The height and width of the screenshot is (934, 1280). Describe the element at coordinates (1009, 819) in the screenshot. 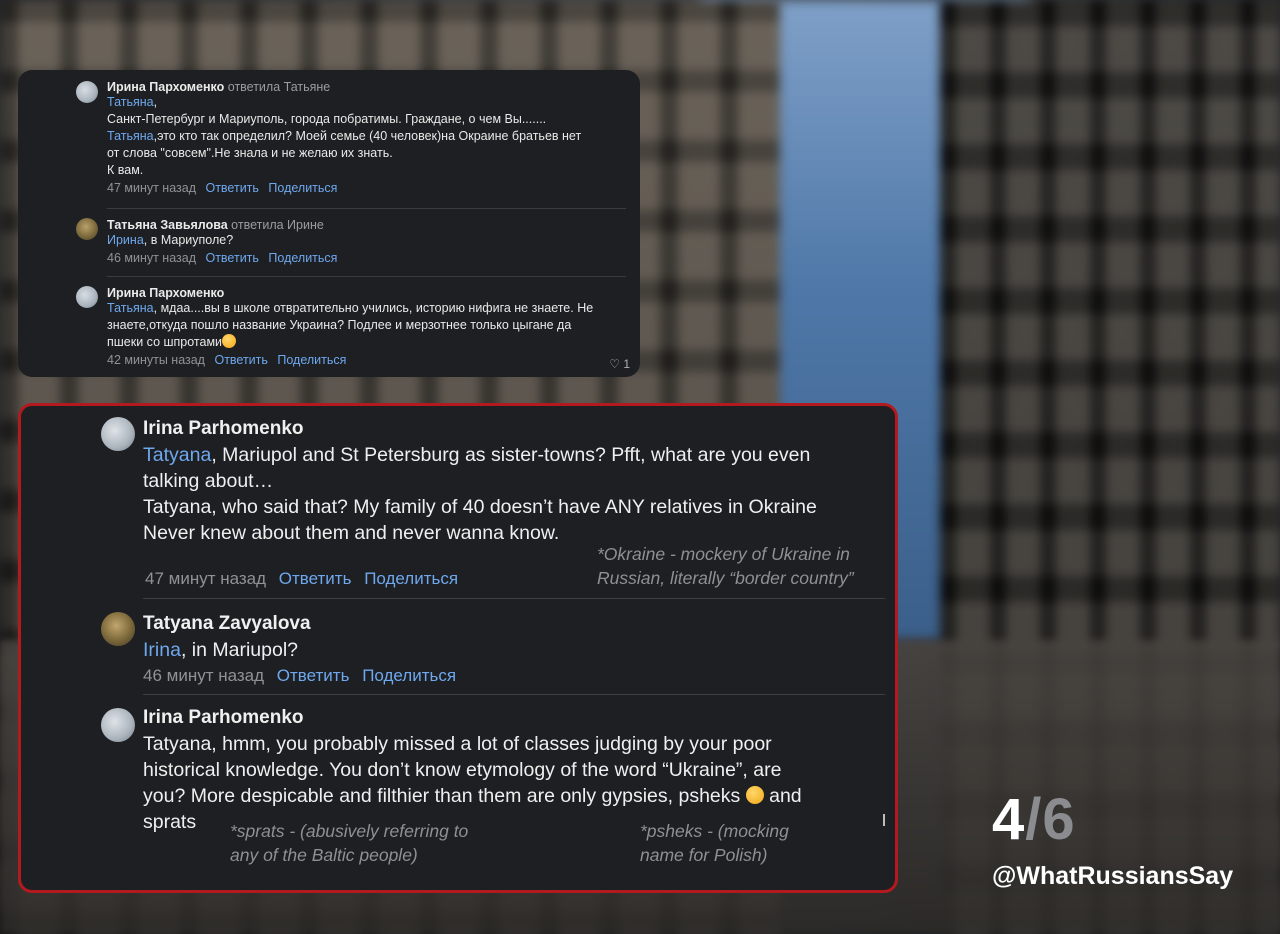

I see `slide-current: 4` at that location.